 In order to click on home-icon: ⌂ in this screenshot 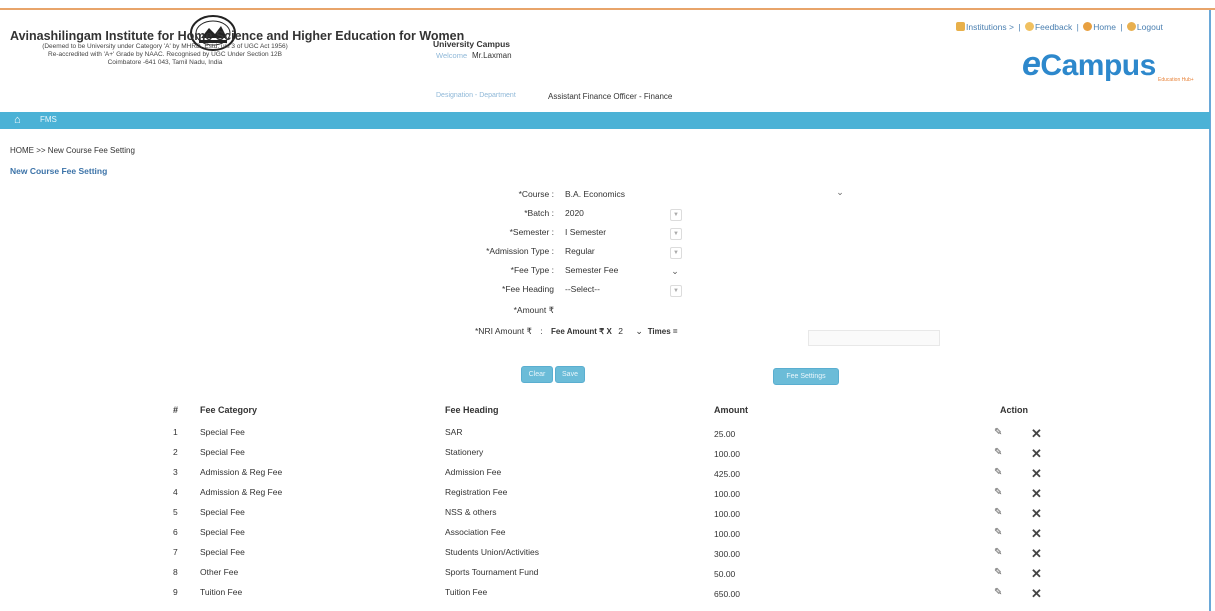, I will do `click(20, 120)`.